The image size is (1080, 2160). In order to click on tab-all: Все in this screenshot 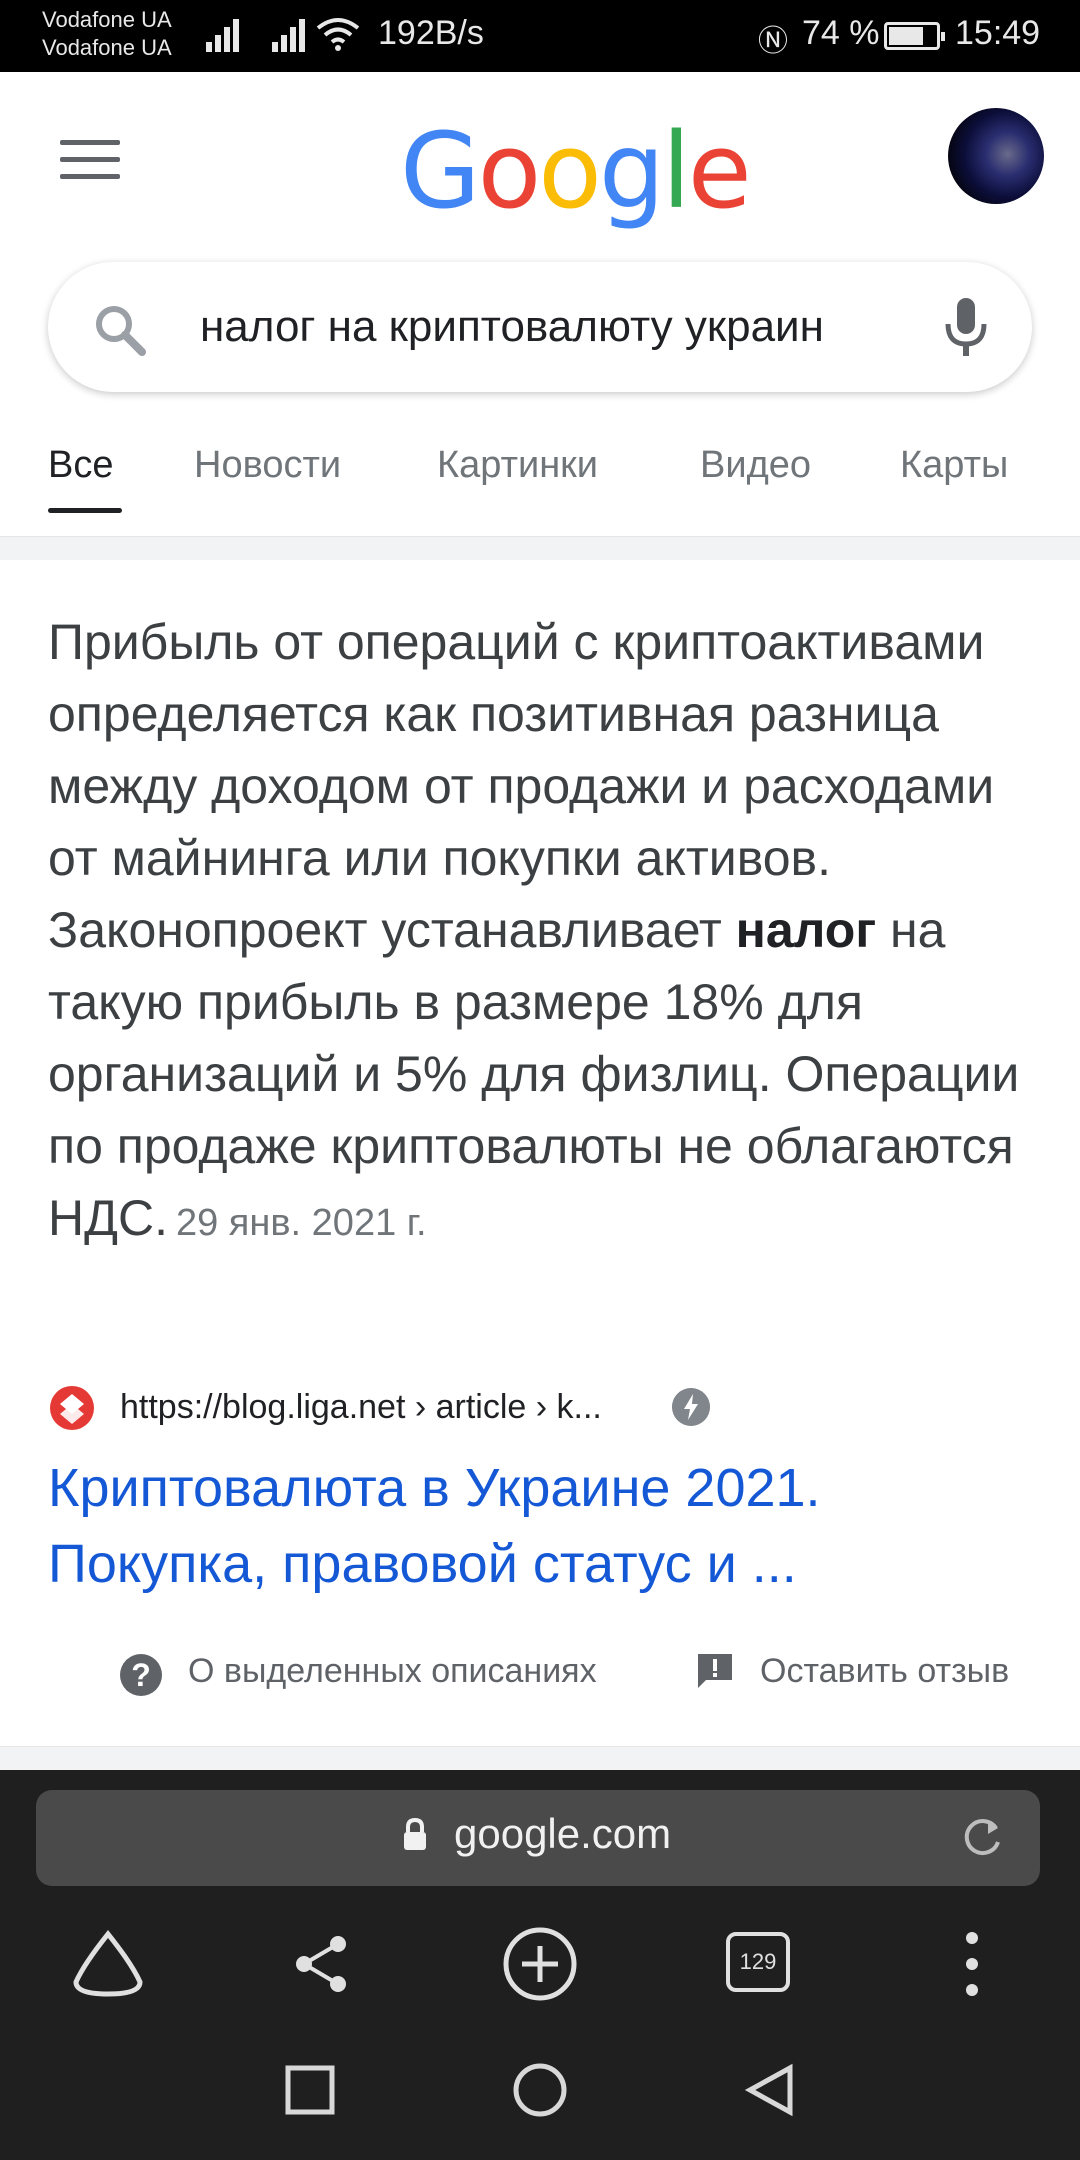, I will do `click(80, 465)`.